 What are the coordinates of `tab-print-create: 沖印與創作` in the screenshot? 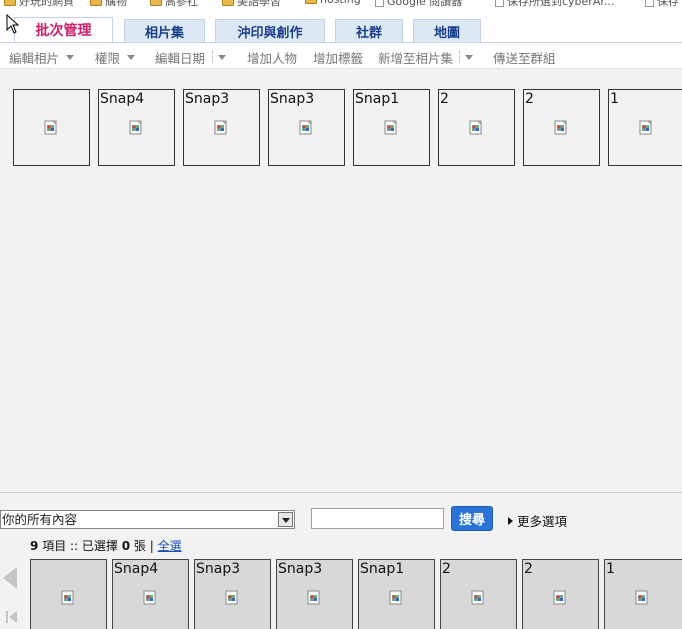 It's located at (270, 30).